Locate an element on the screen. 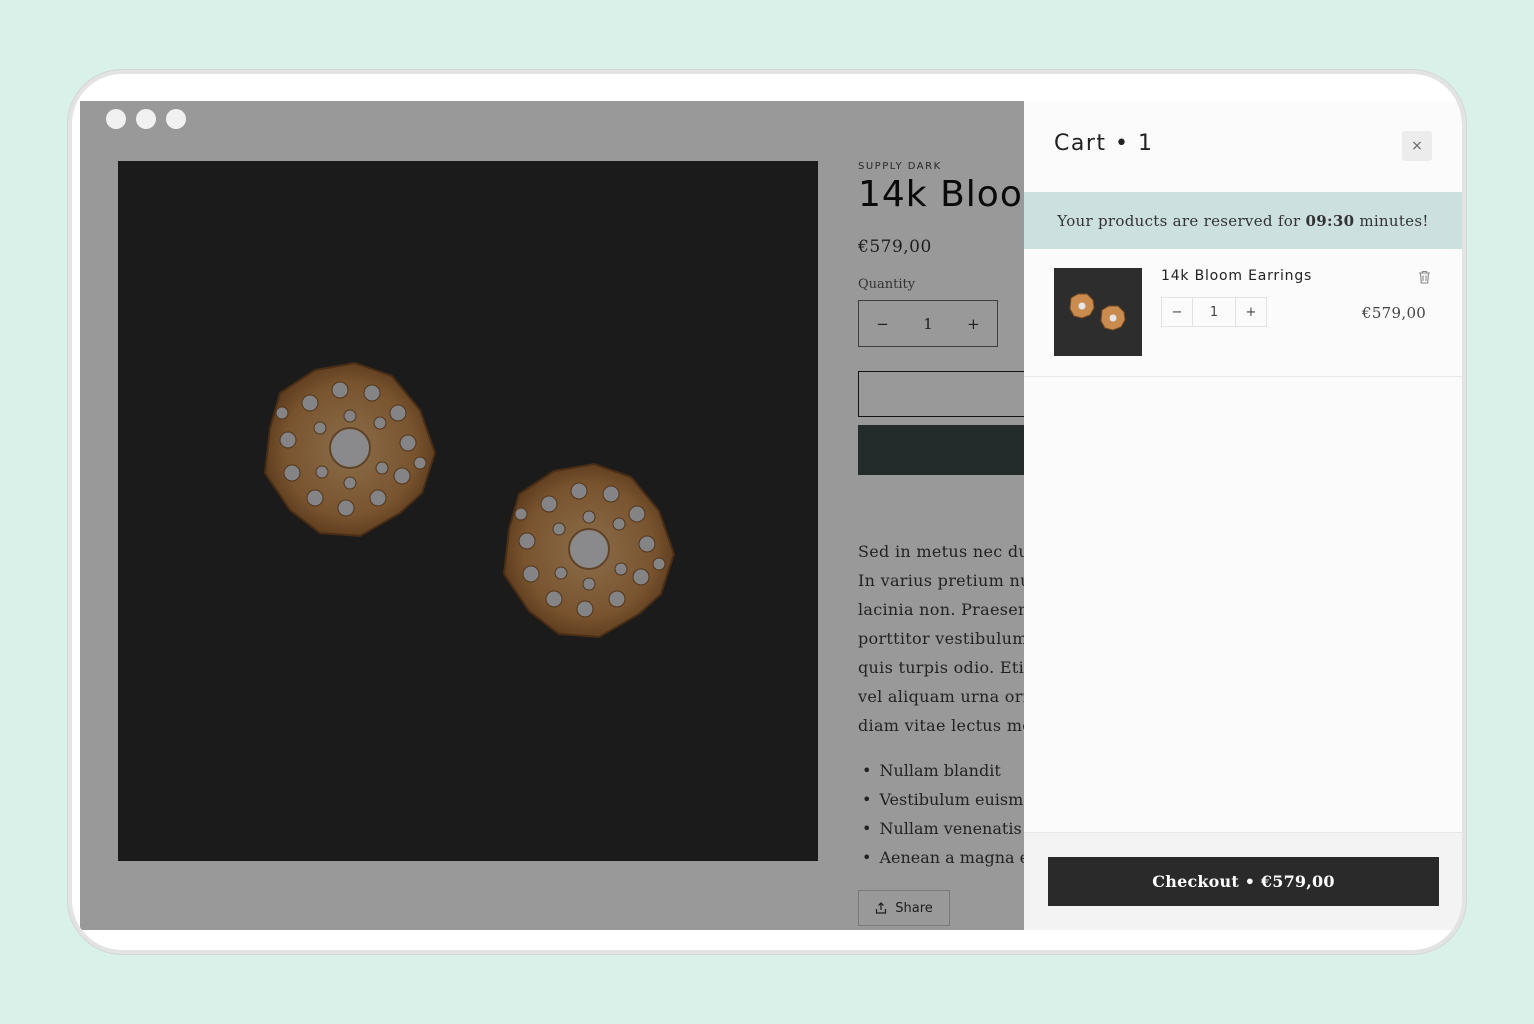 The height and width of the screenshot is (1024, 1534). close-cart-button: × is located at coordinates (1417, 146).